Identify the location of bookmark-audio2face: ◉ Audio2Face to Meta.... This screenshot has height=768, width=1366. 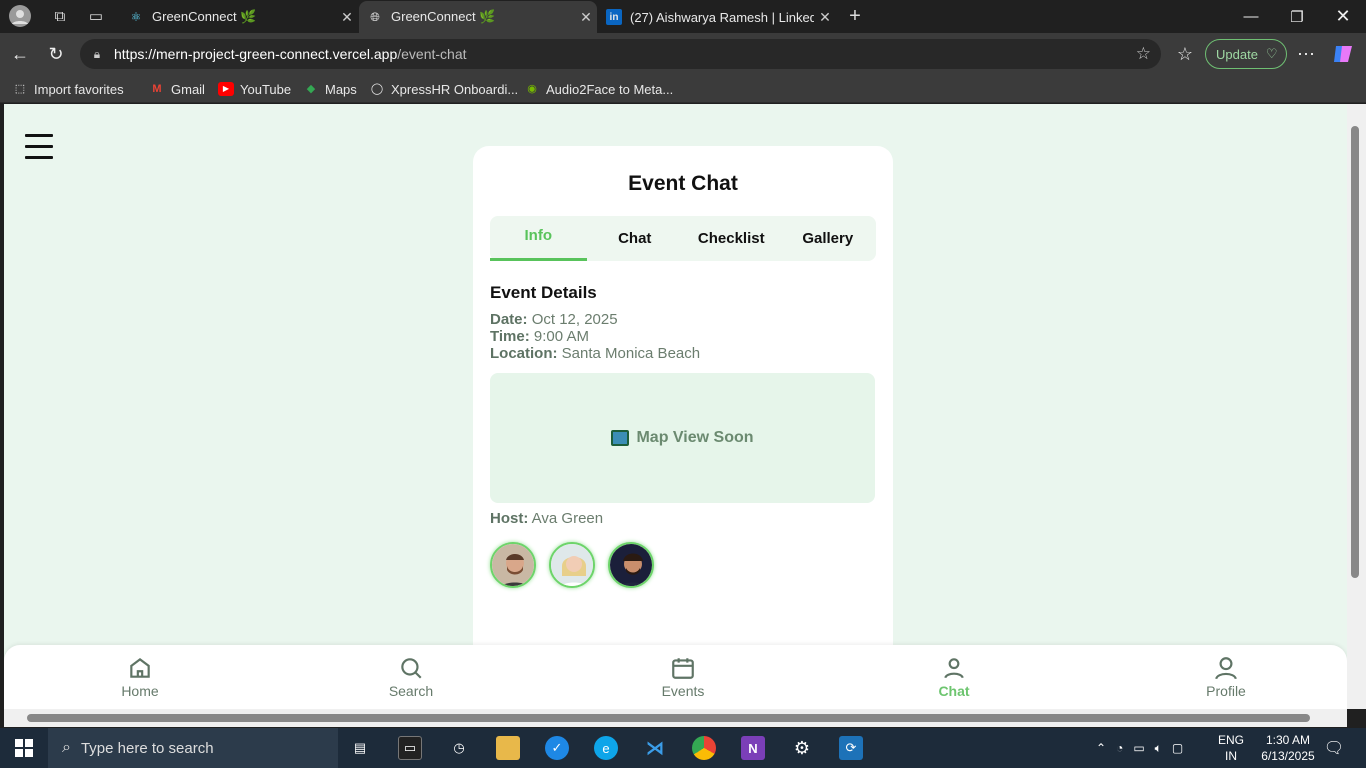
(598, 89).